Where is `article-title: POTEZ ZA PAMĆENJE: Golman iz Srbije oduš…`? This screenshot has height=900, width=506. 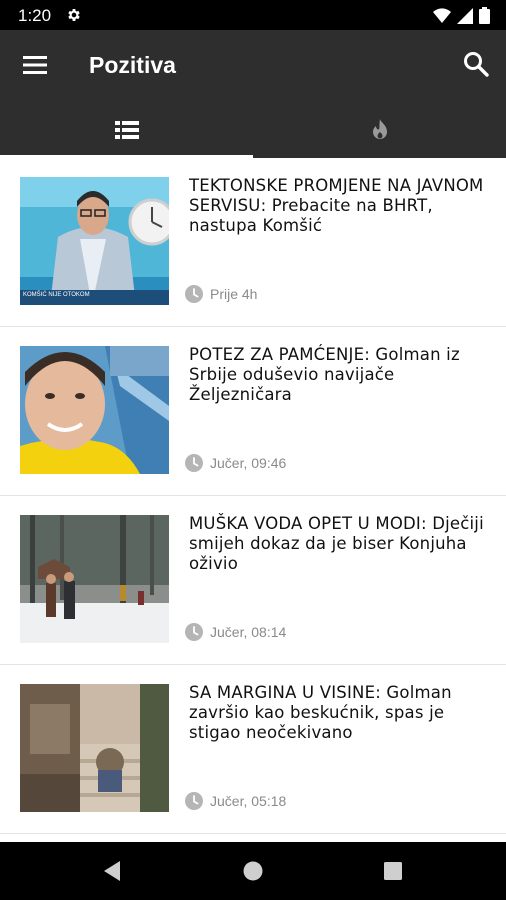
article-title: POTEZ ZA PAMĆENJE: Golman iz Srbije oduš… is located at coordinates (324, 374).